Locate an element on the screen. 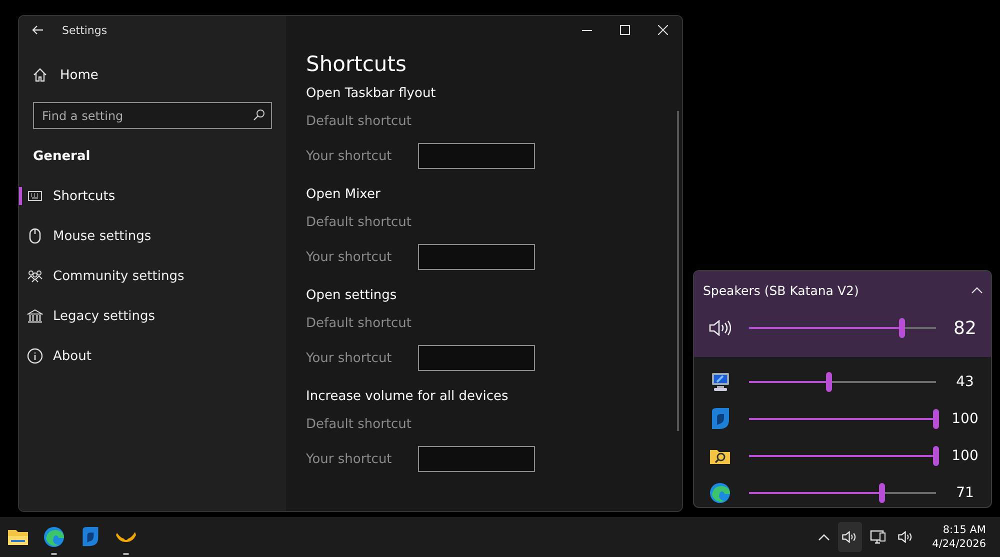 This screenshot has width=1000, height=557. bank-icon is located at coordinates (35, 316).